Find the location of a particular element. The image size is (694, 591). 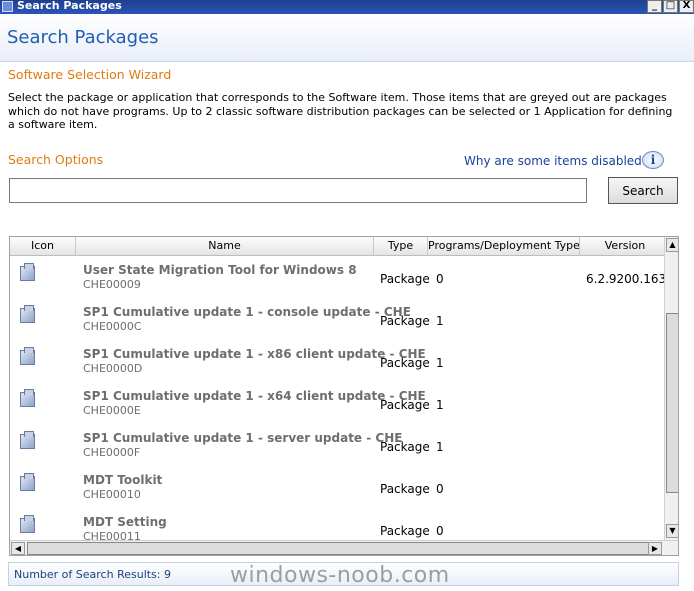

column-header-icon: Icon is located at coordinates (43, 246).